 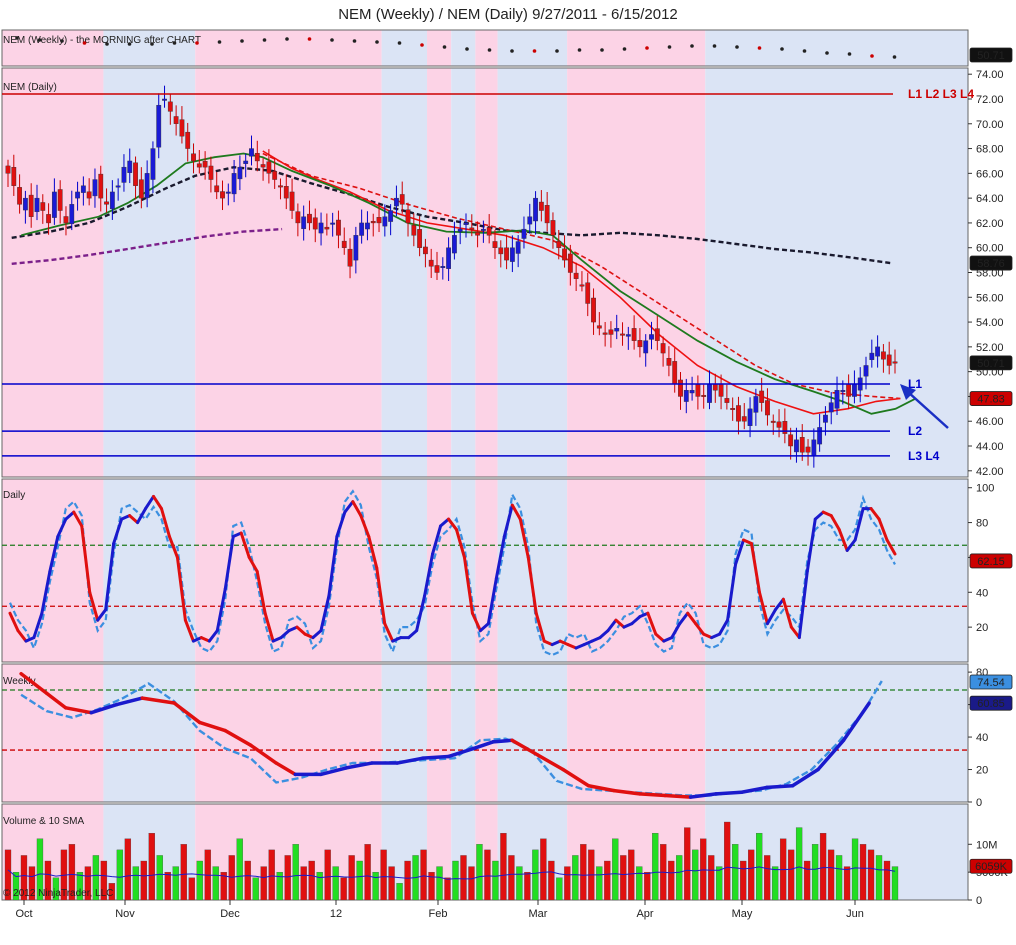 I want to click on weekly-osc-background, so click(x=485, y=733).